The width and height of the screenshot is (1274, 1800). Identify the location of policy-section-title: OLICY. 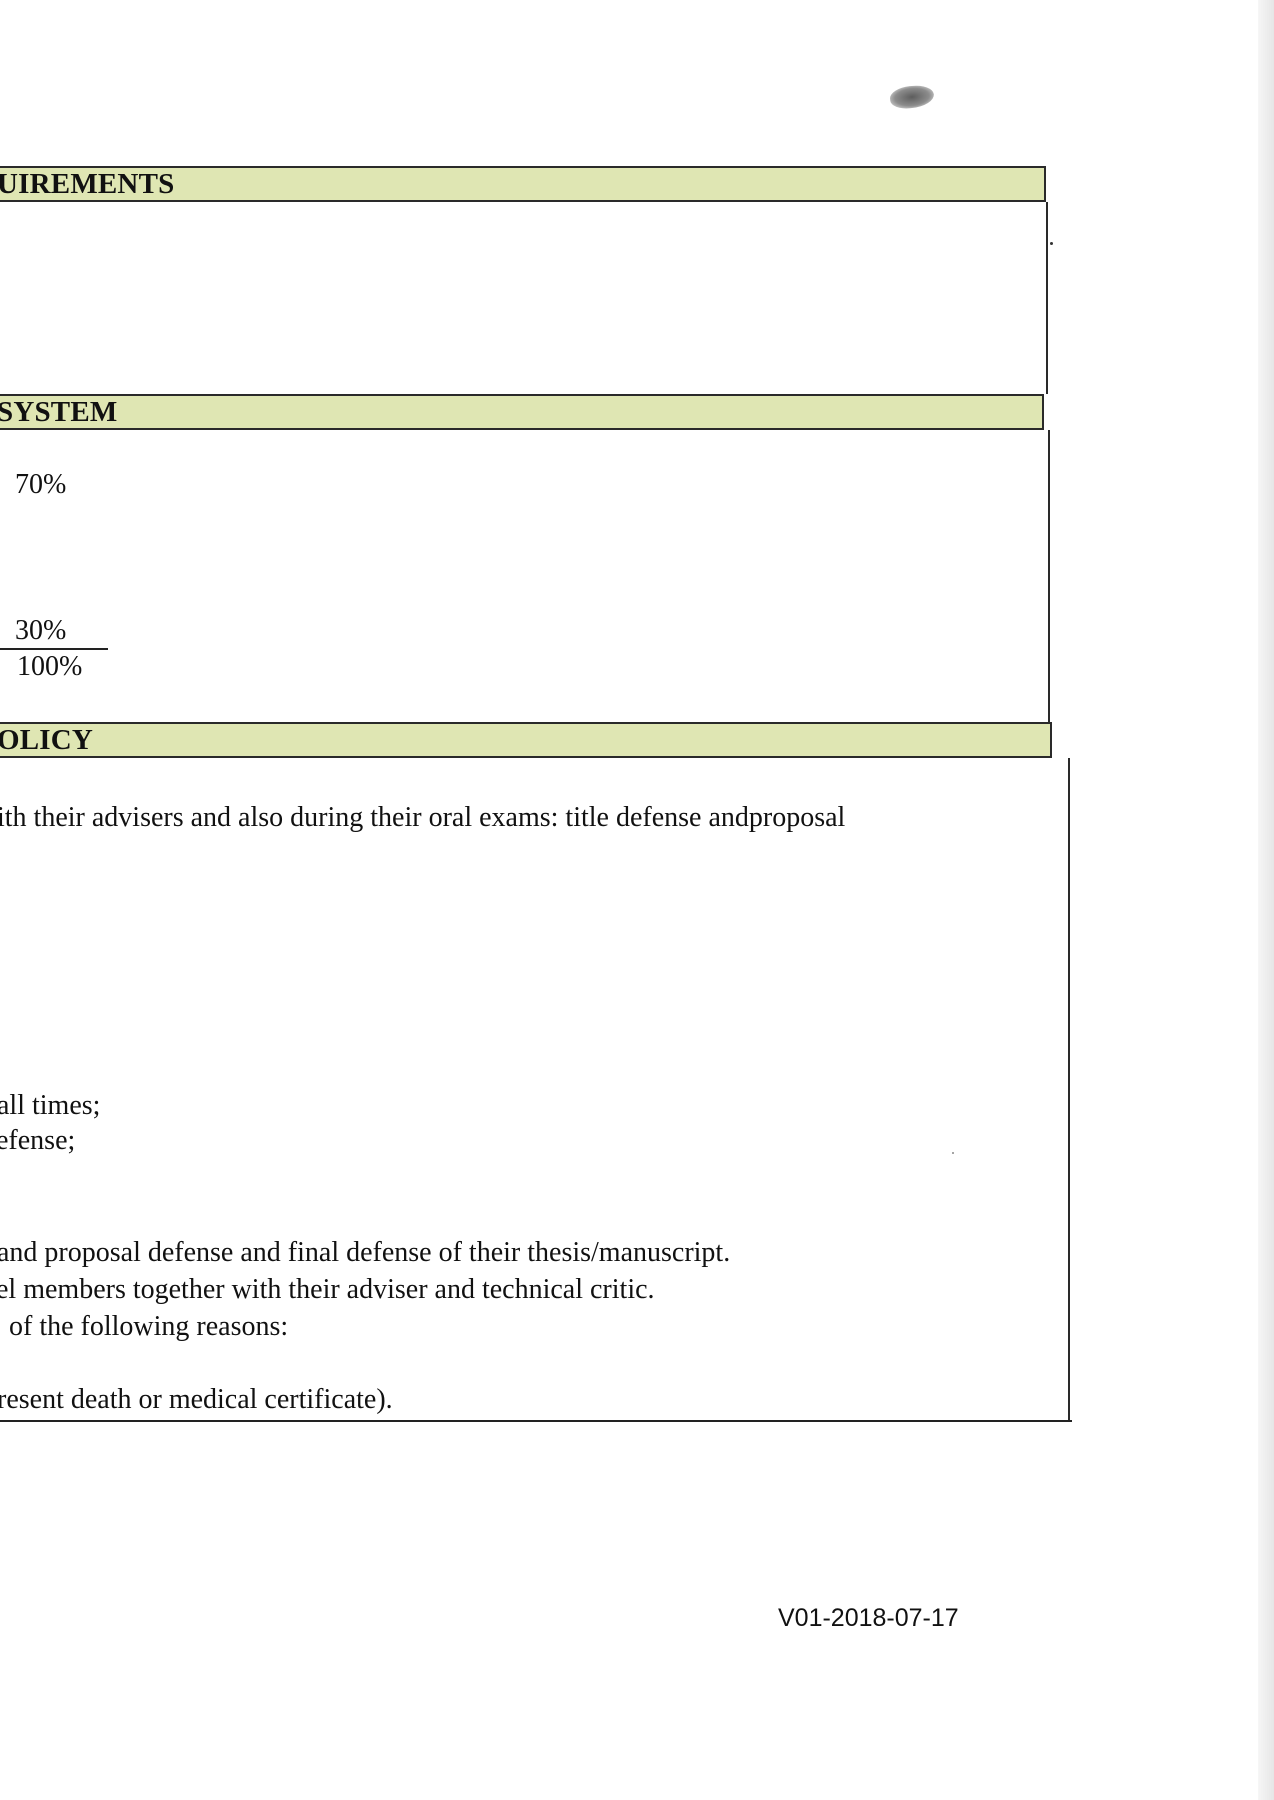
(47, 740).